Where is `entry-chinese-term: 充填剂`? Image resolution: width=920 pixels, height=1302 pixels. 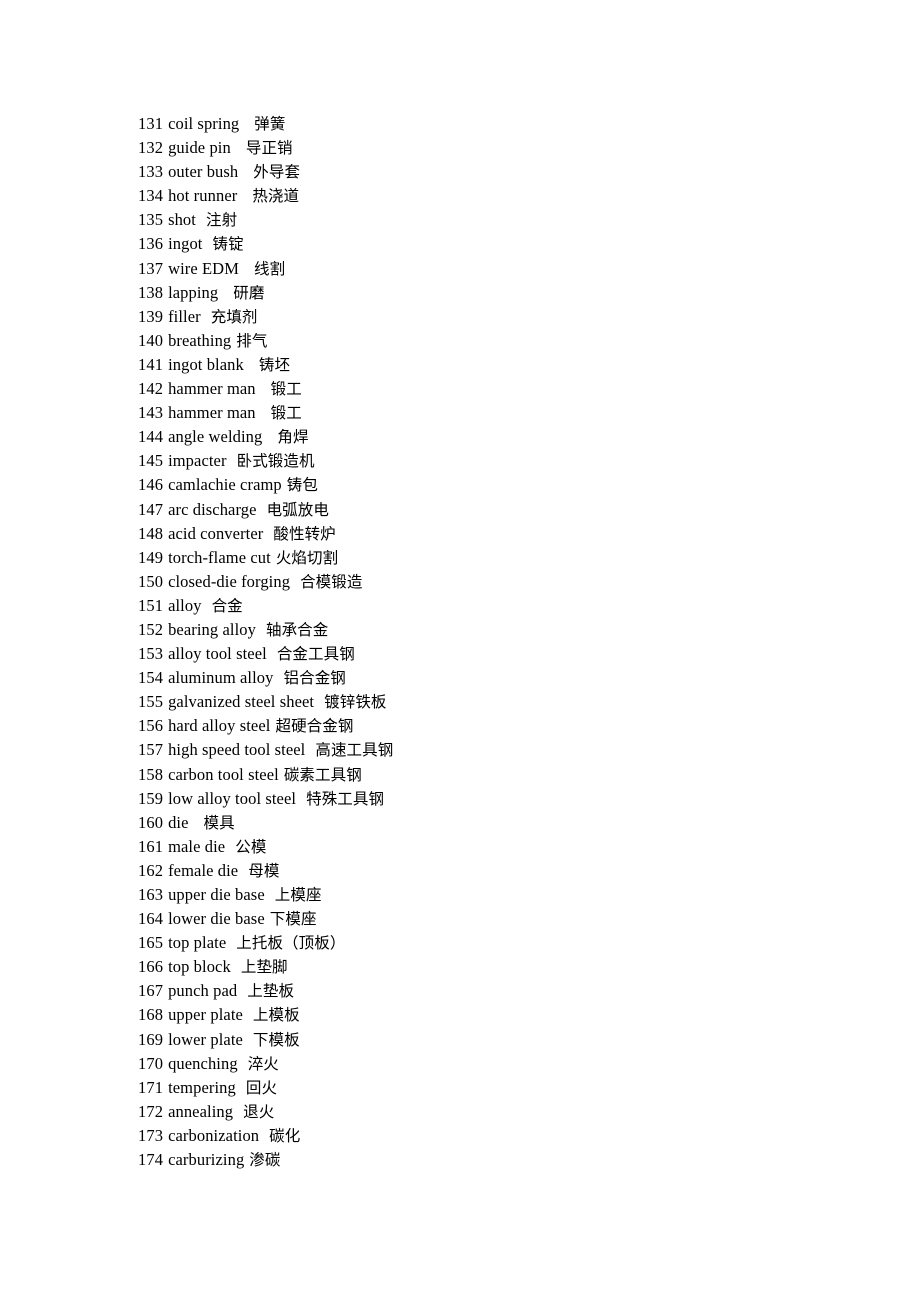
entry-chinese-term: 充填剂 is located at coordinates (234, 316).